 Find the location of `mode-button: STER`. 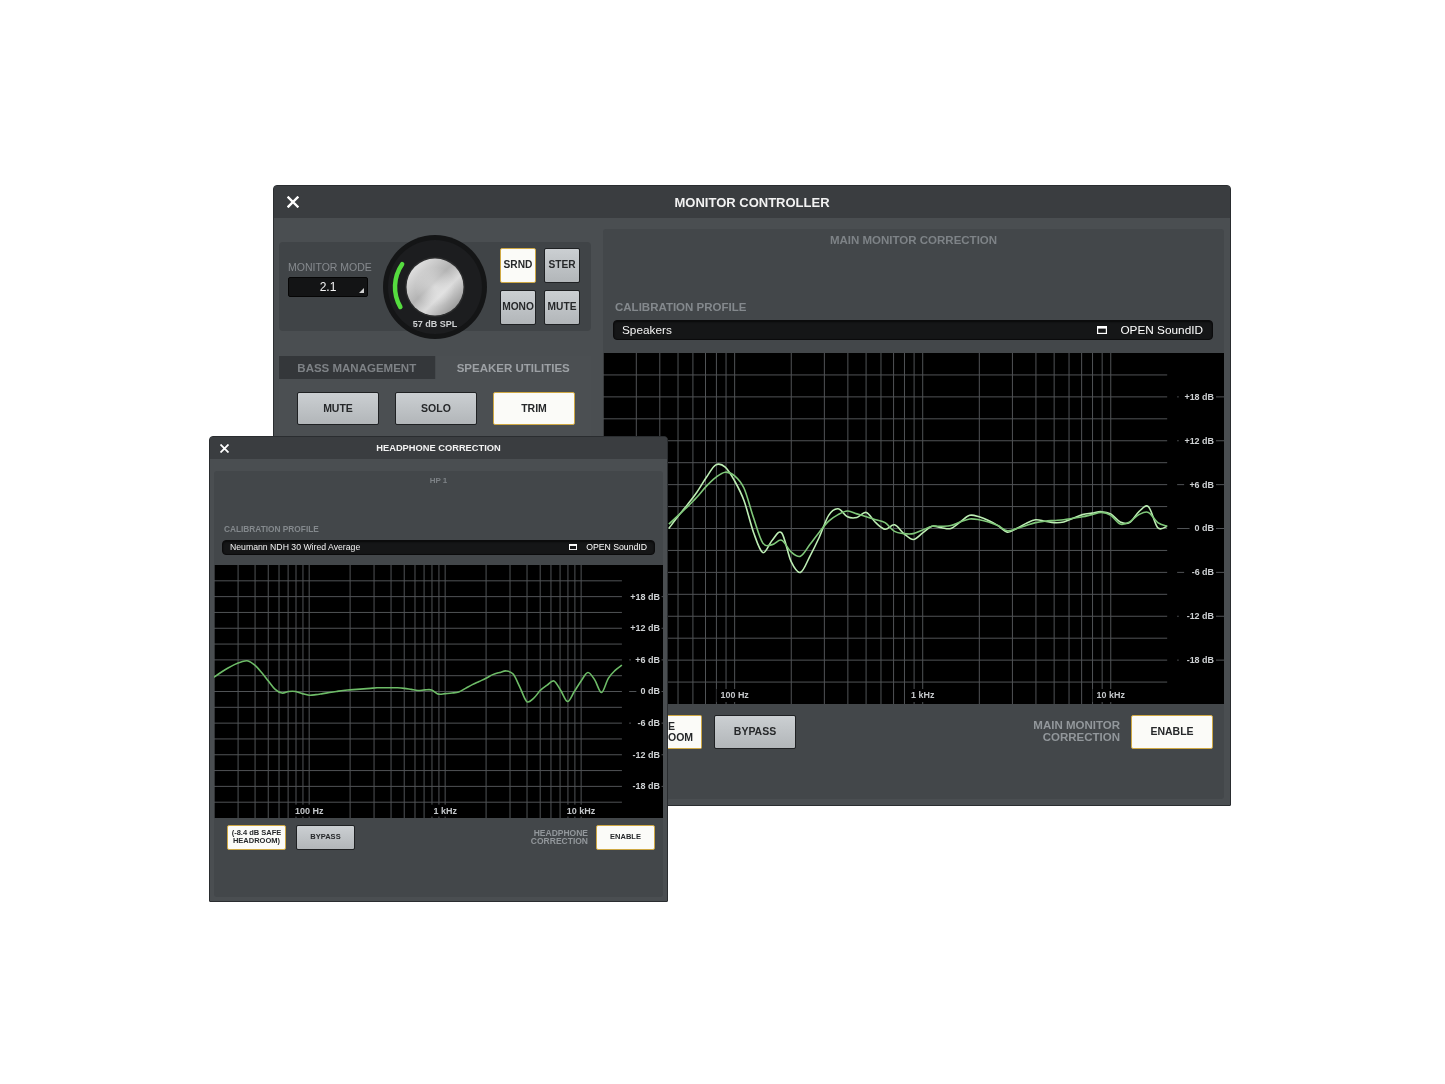

mode-button: STER is located at coordinates (562, 265).